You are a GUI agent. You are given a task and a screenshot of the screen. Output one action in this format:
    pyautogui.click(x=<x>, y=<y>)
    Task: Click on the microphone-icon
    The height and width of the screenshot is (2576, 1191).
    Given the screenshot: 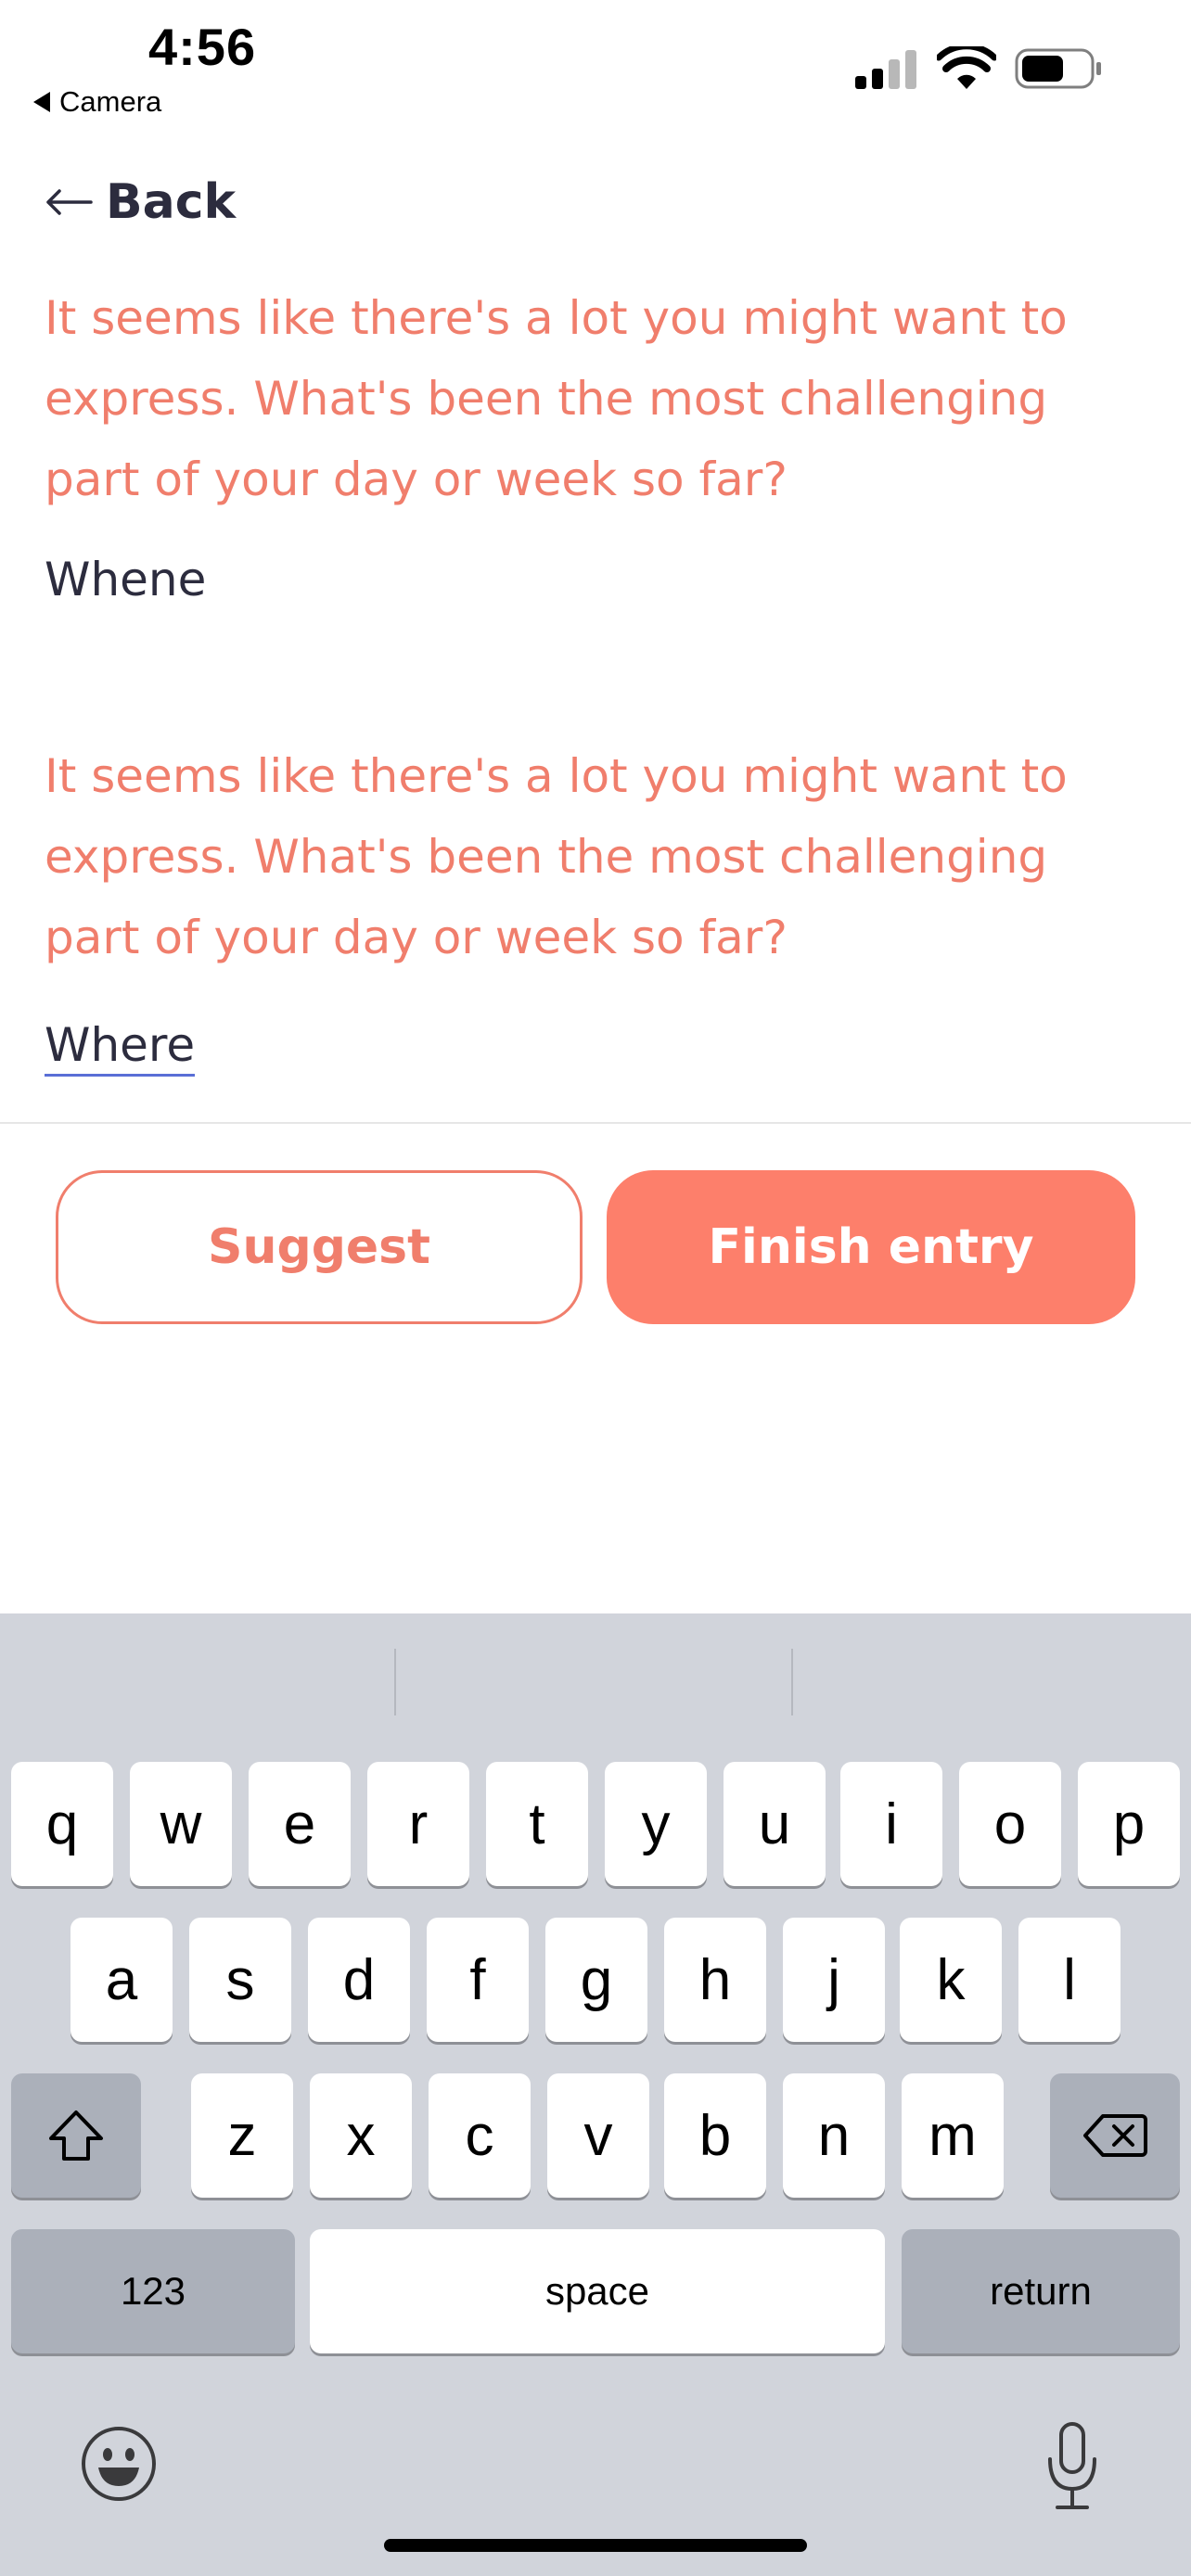 What is the action you would take?
    pyautogui.click(x=1072, y=2465)
    